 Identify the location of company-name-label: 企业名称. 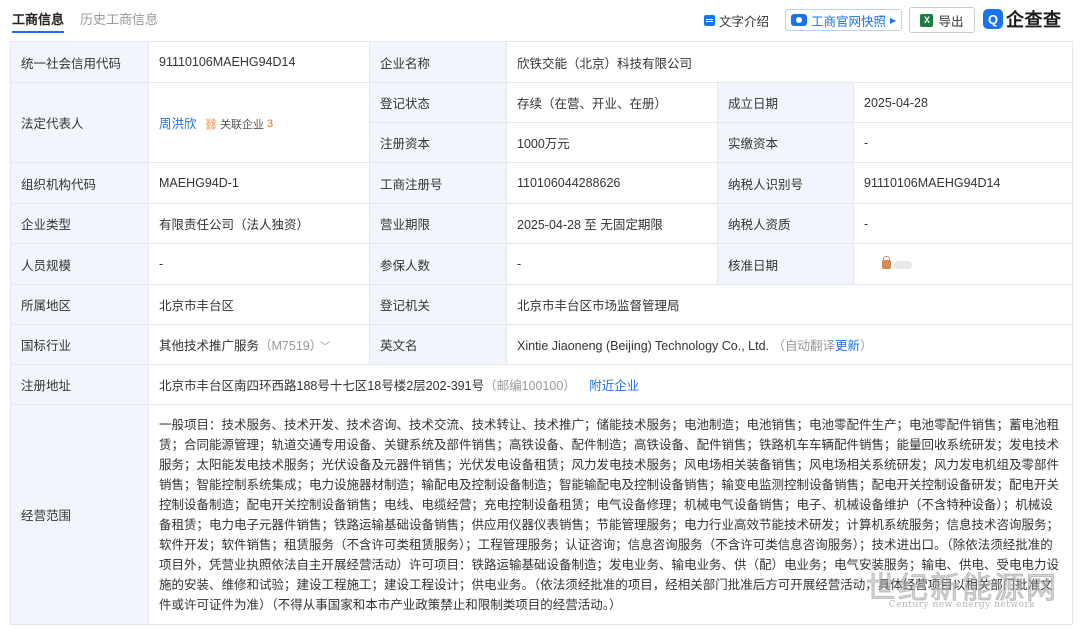
(438, 62).